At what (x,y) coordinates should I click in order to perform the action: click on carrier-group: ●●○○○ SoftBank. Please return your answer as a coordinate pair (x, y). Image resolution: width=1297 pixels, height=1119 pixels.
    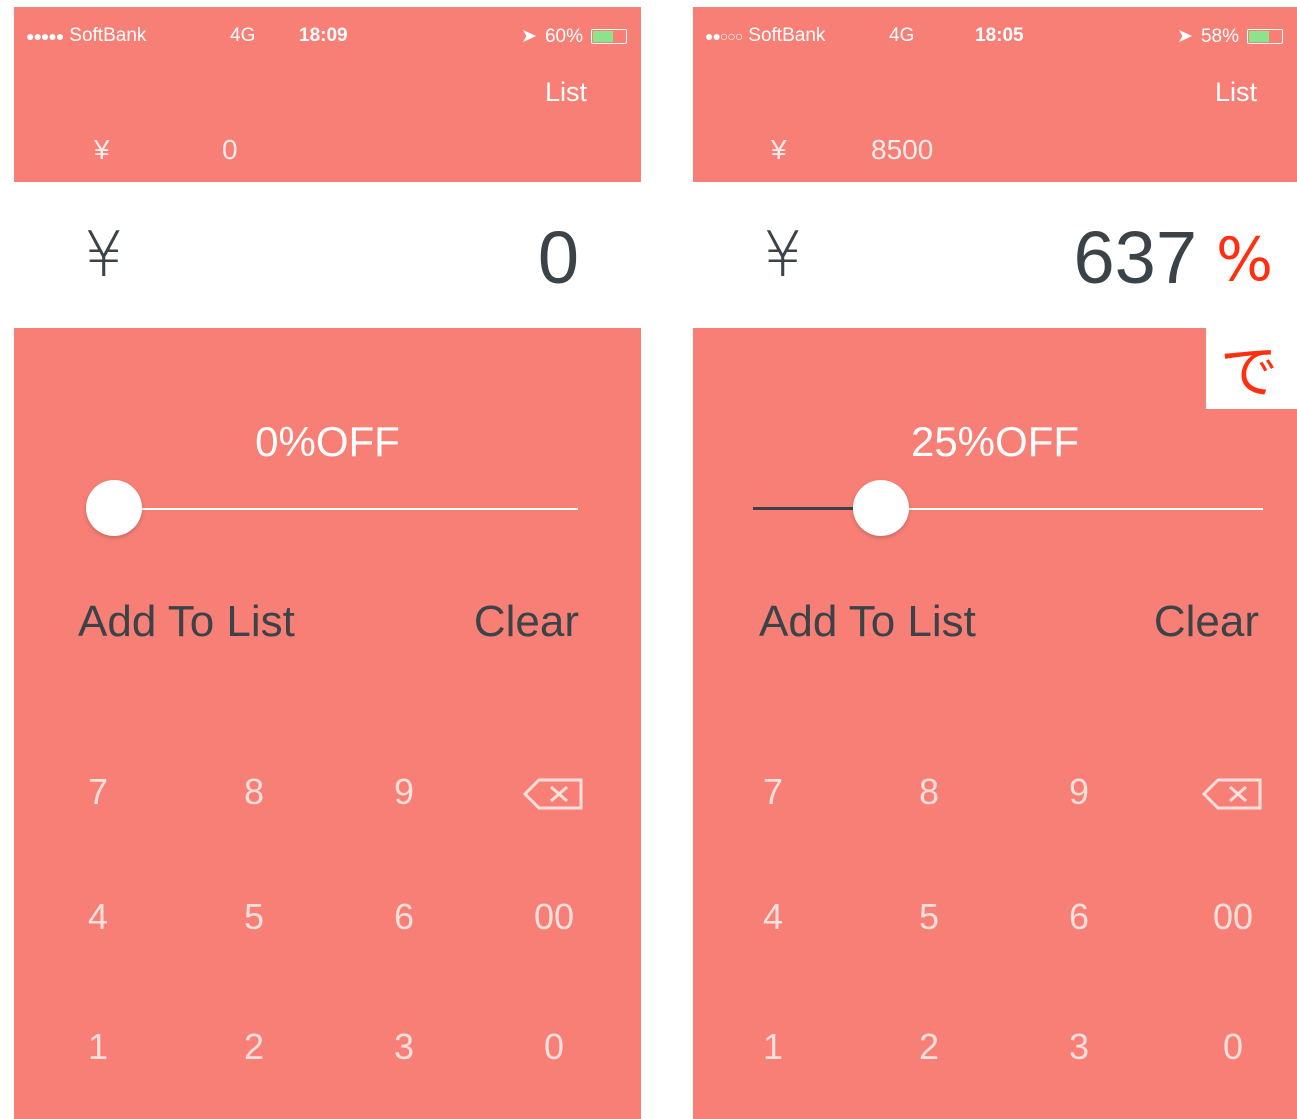
    Looking at the image, I should click on (765, 36).